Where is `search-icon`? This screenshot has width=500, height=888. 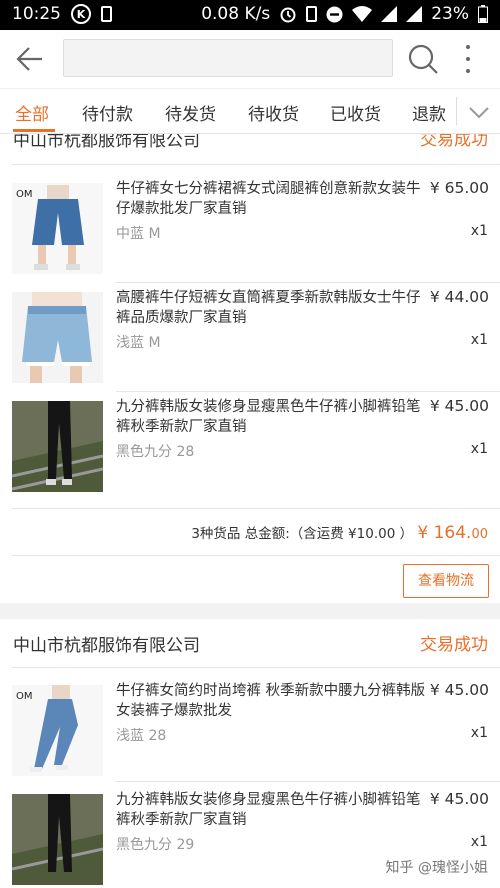
search-icon is located at coordinates (423, 59).